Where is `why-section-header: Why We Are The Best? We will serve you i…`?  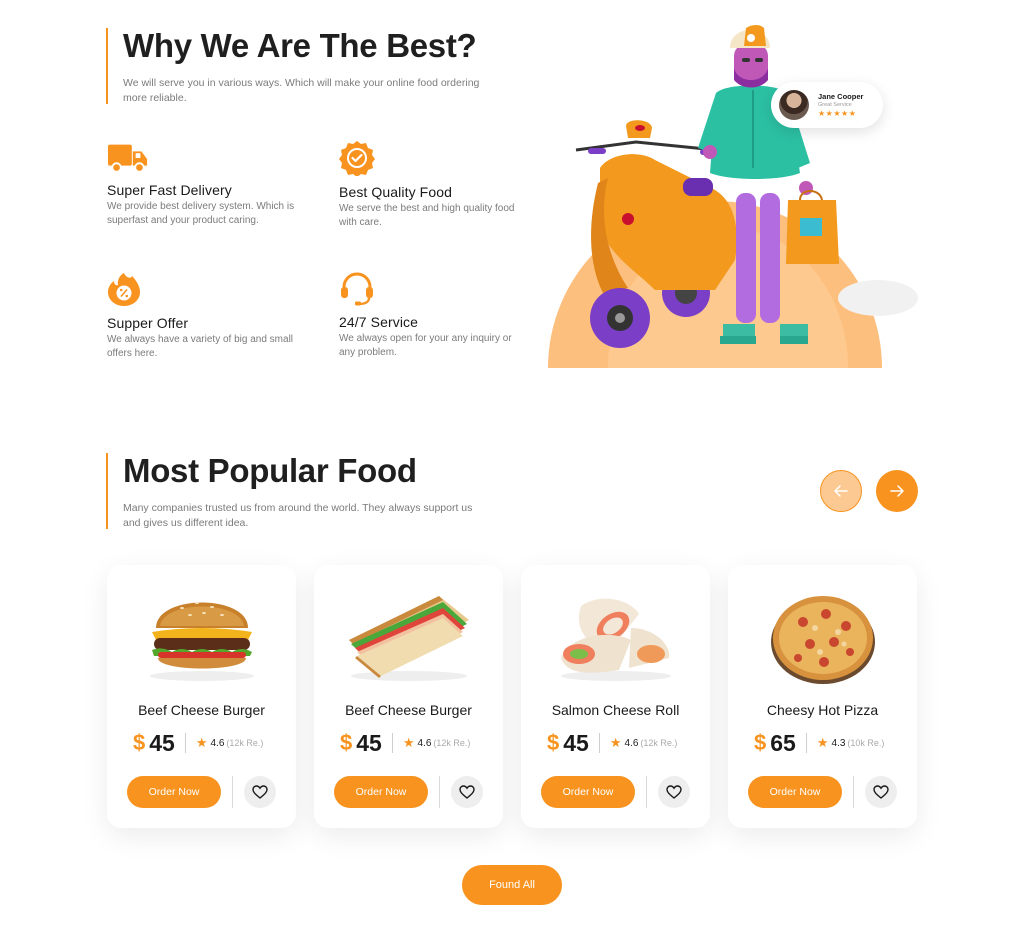
why-section-header: Why We Are The Best? We will serve you i… is located at coordinates (294, 66).